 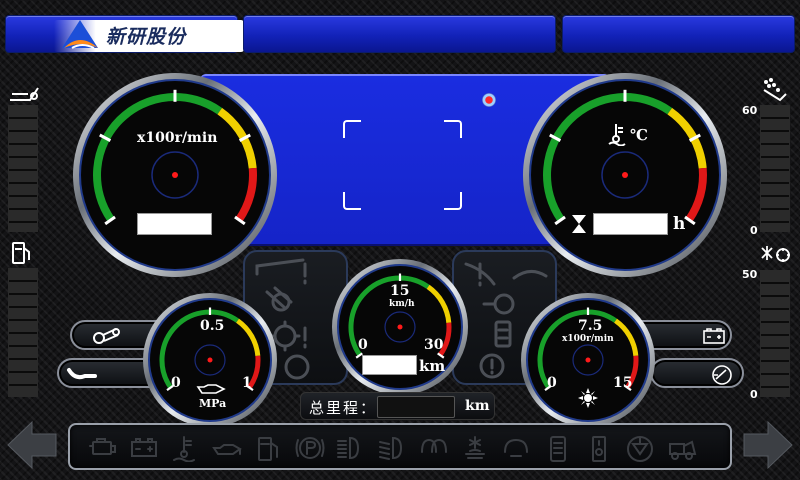 What do you see at coordinates (400, 327) in the screenshot?
I see `speedometer-gauge` at bounding box center [400, 327].